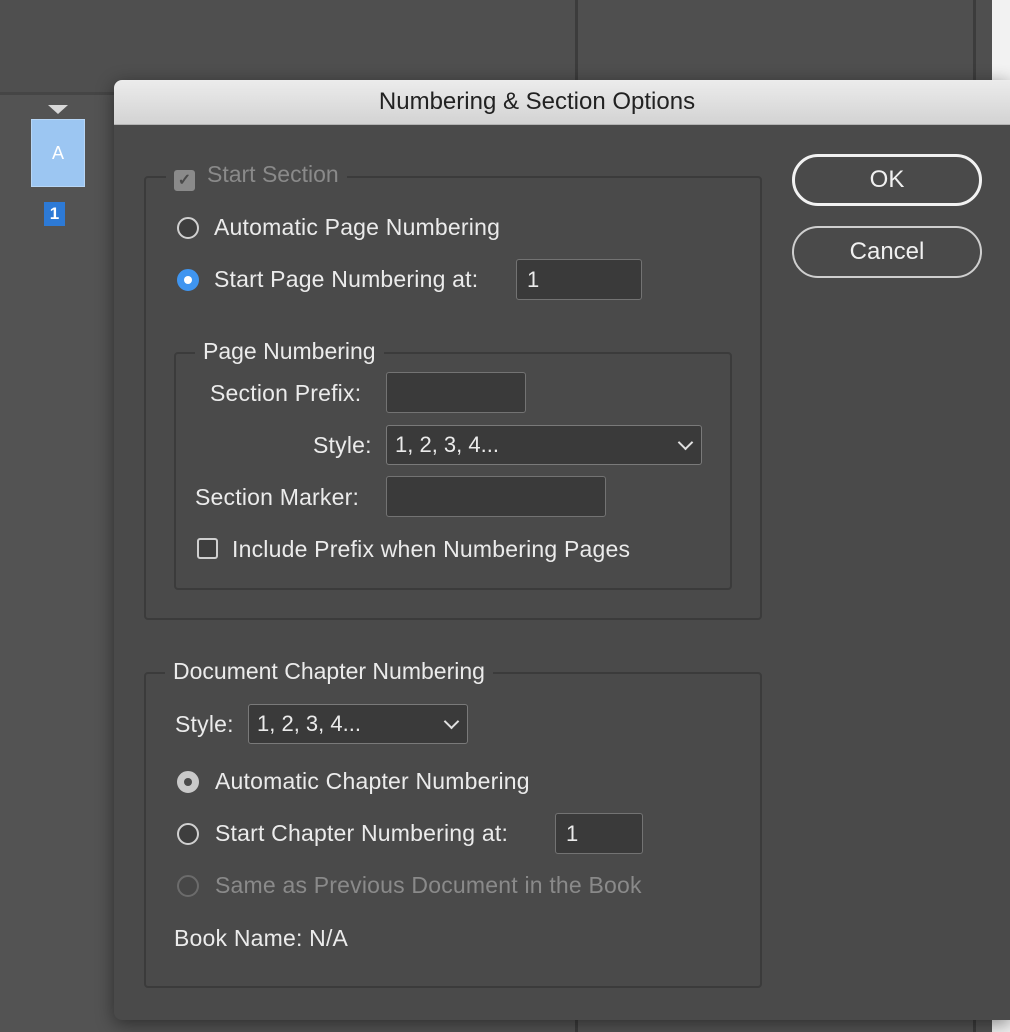  I want to click on page-thumbnail-label: A, so click(57, 152).